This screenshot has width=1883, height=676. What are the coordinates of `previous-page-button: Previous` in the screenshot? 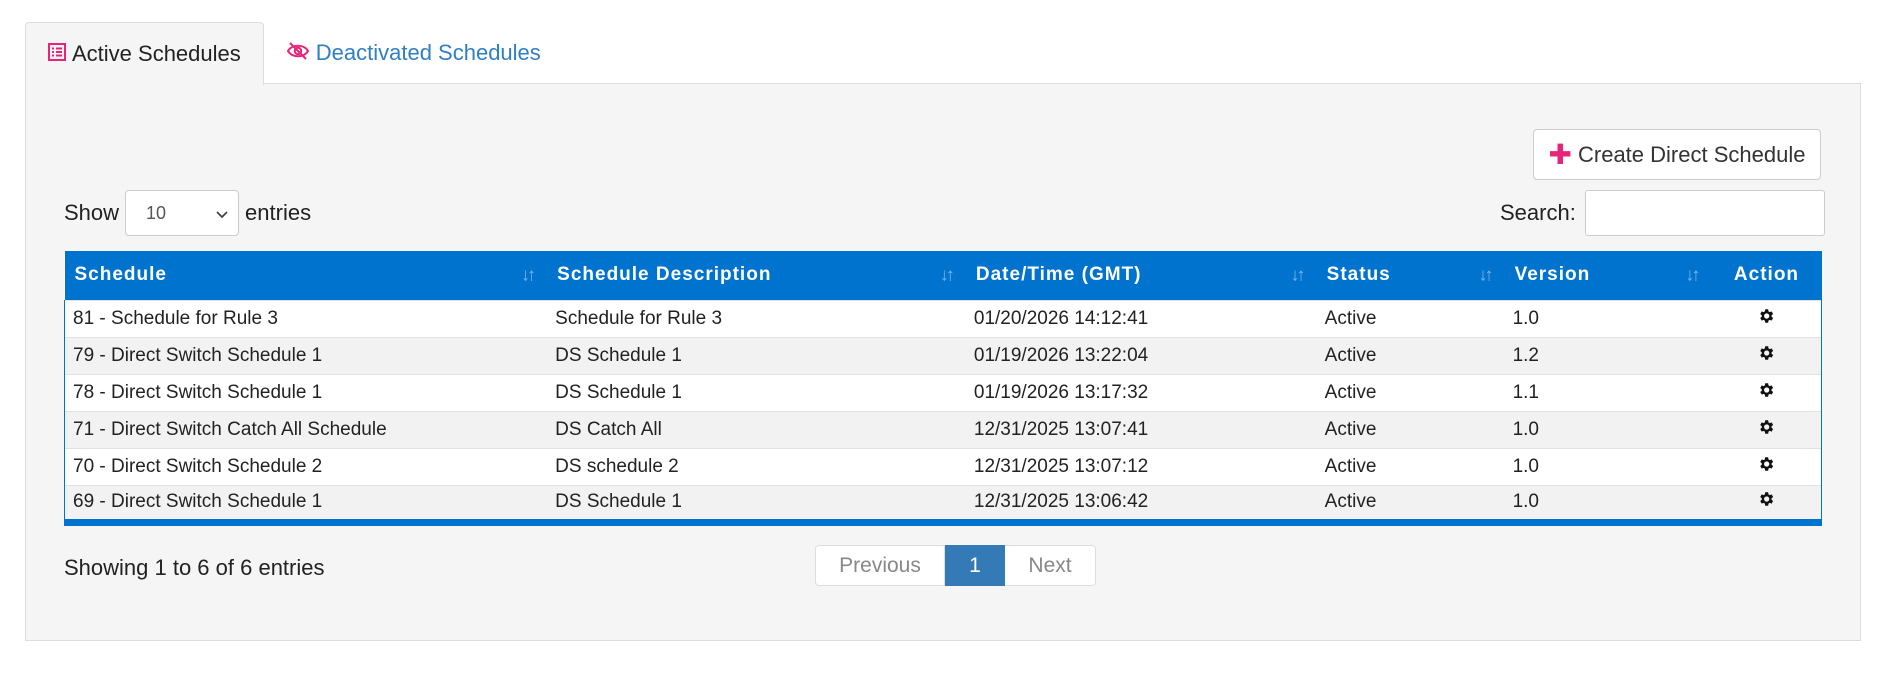 It's located at (880, 565).